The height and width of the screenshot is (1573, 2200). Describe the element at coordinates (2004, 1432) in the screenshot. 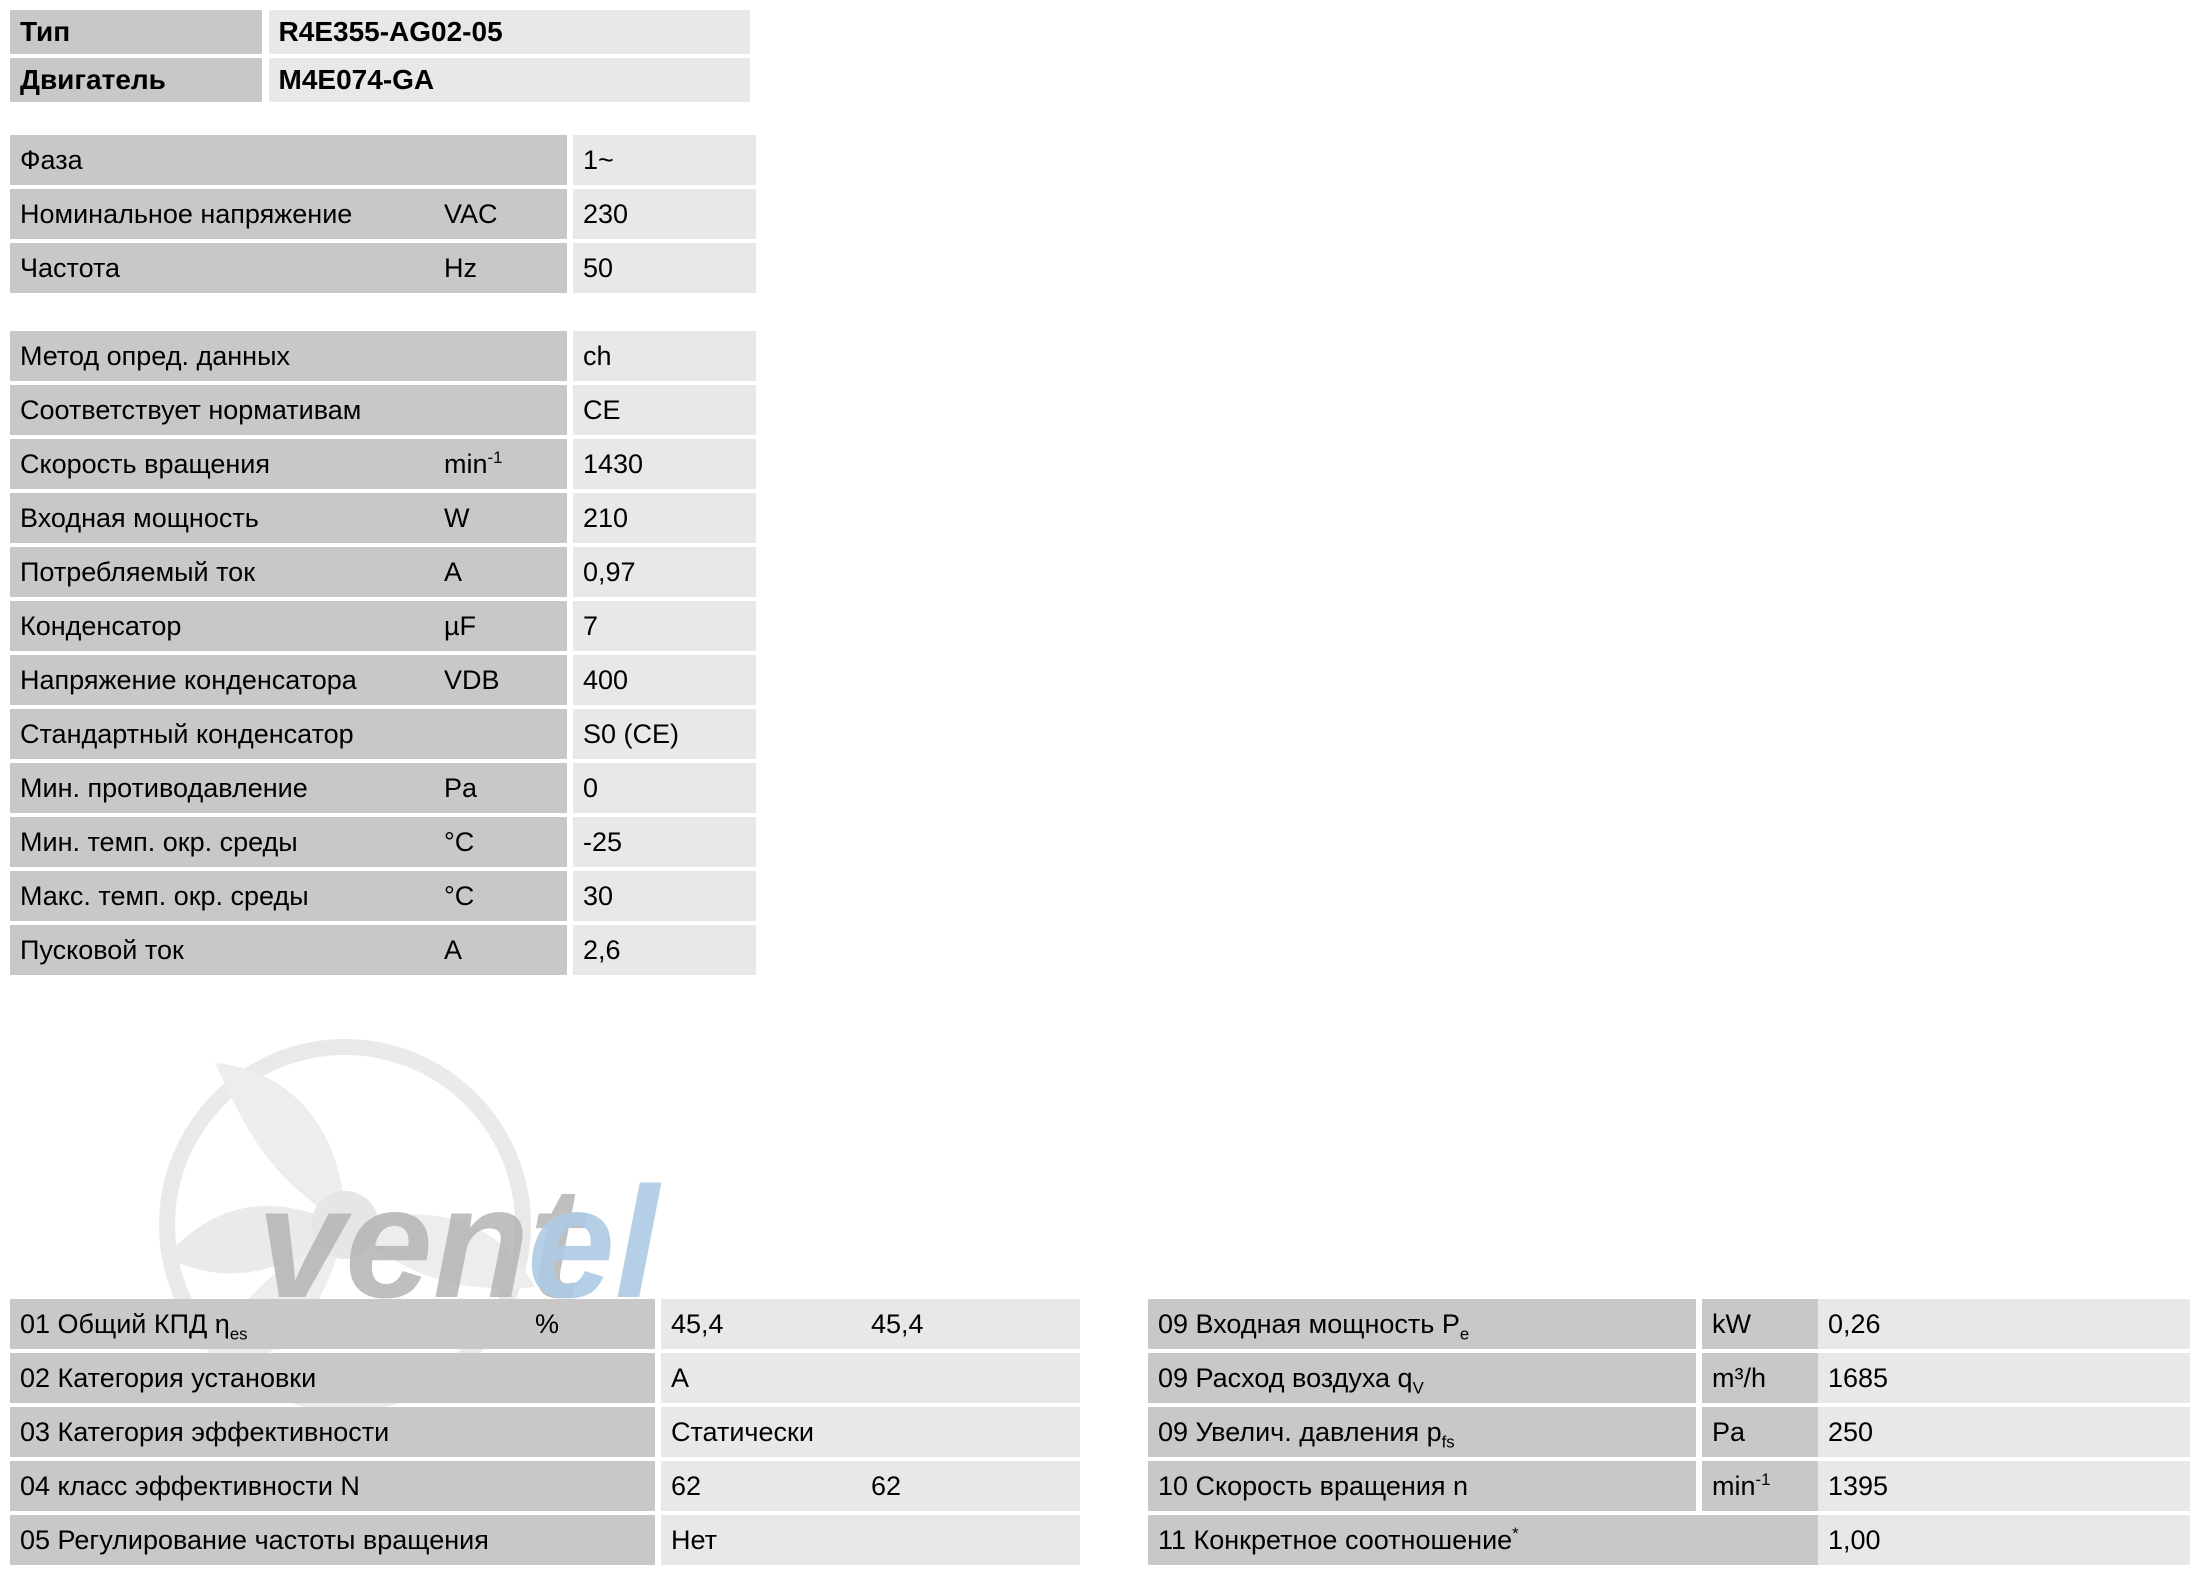

I see `erp-right-value-pressure-increase: 250` at that location.